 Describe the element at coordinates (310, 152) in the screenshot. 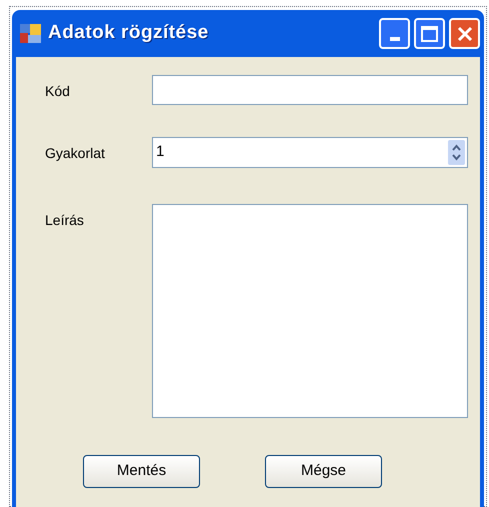

I see `number-spinner: 1` at that location.